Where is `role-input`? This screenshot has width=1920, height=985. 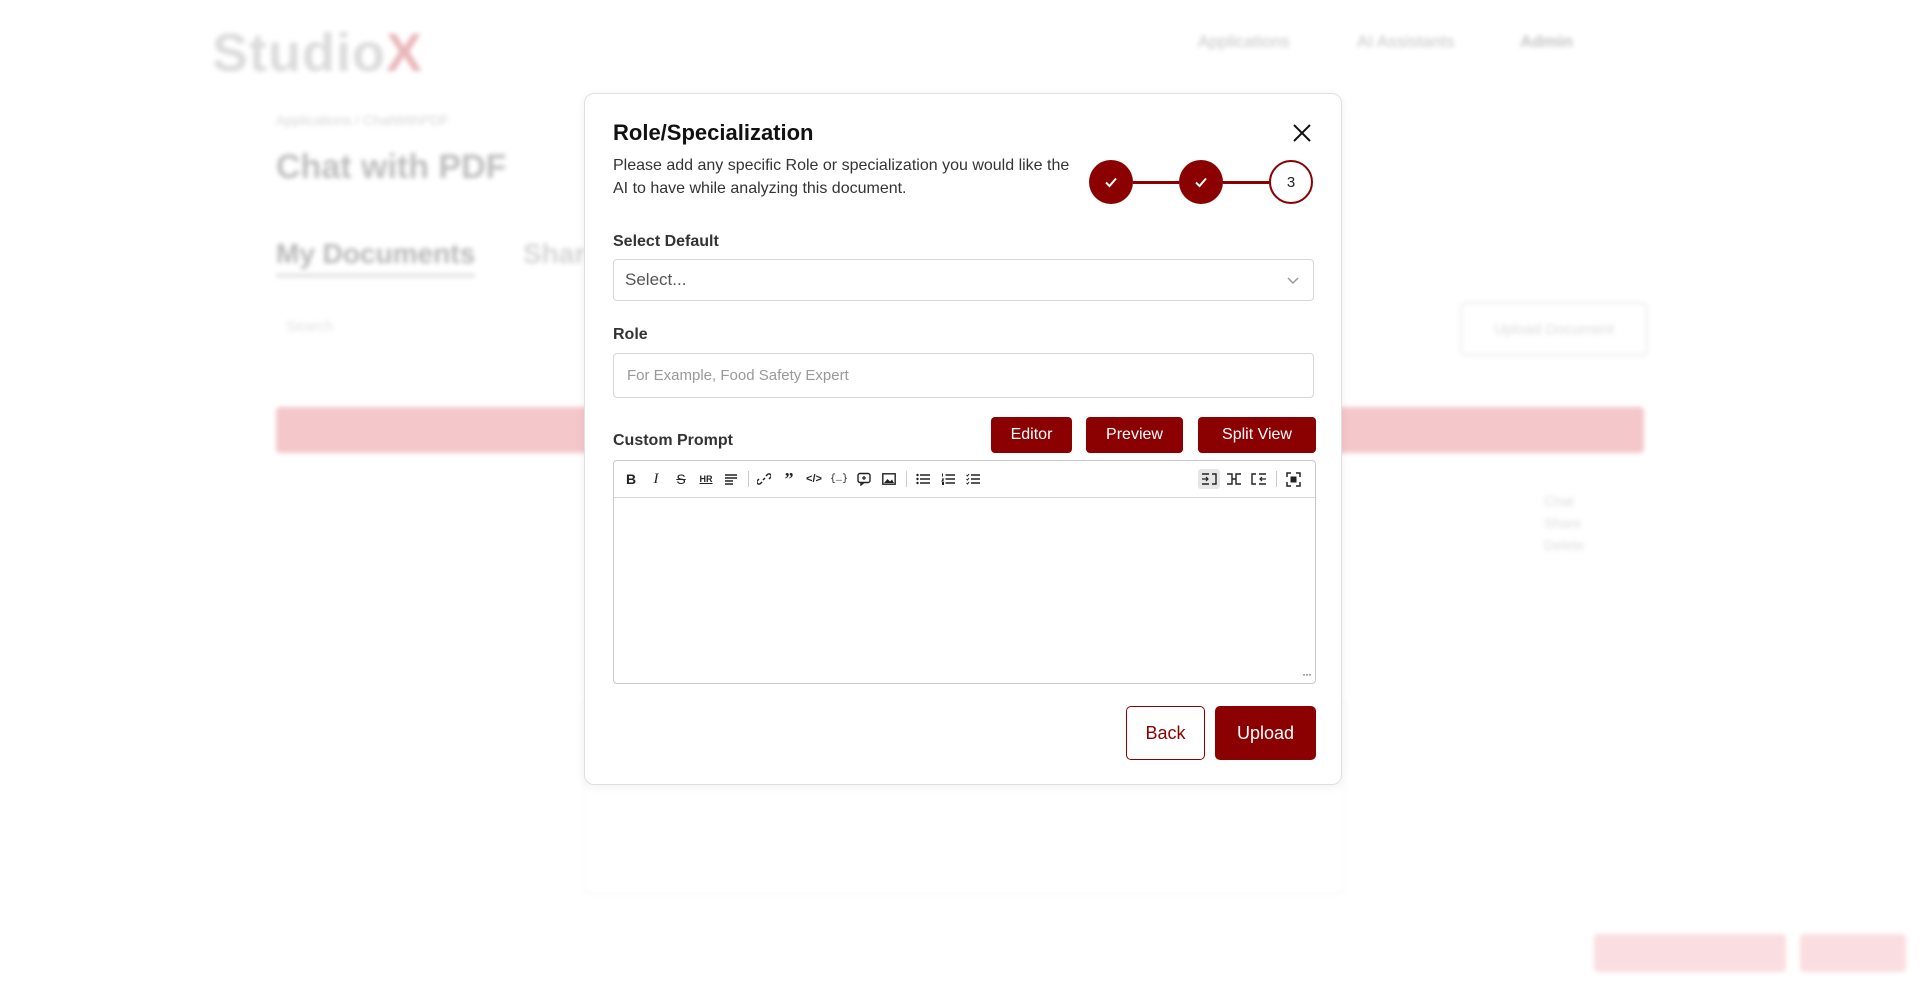 role-input is located at coordinates (963, 375).